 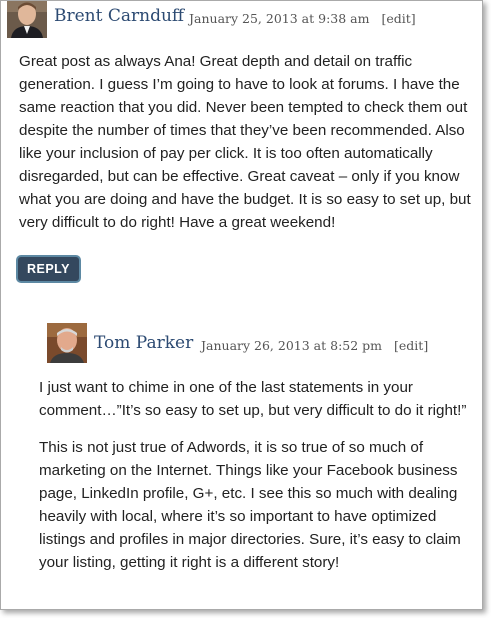 What do you see at coordinates (48, 269) in the screenshot?
I see `reply-button: REPLY` at bounding box center [48, 269].